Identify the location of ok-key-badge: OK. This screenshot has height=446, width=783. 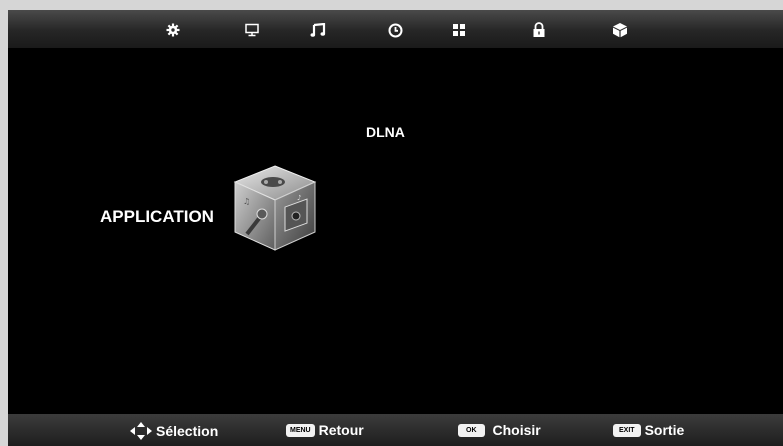
(471, 430).